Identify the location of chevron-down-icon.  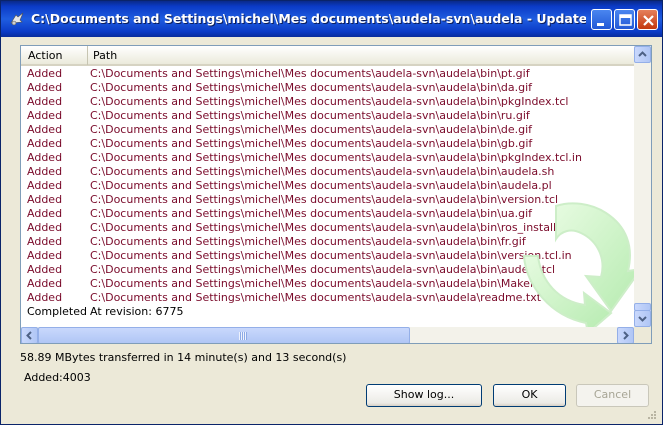
(642, 319).